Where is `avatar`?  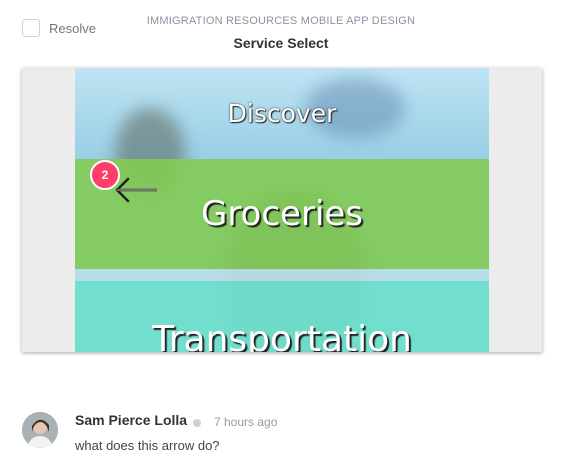 avatar is located at coordinates (40, 430).